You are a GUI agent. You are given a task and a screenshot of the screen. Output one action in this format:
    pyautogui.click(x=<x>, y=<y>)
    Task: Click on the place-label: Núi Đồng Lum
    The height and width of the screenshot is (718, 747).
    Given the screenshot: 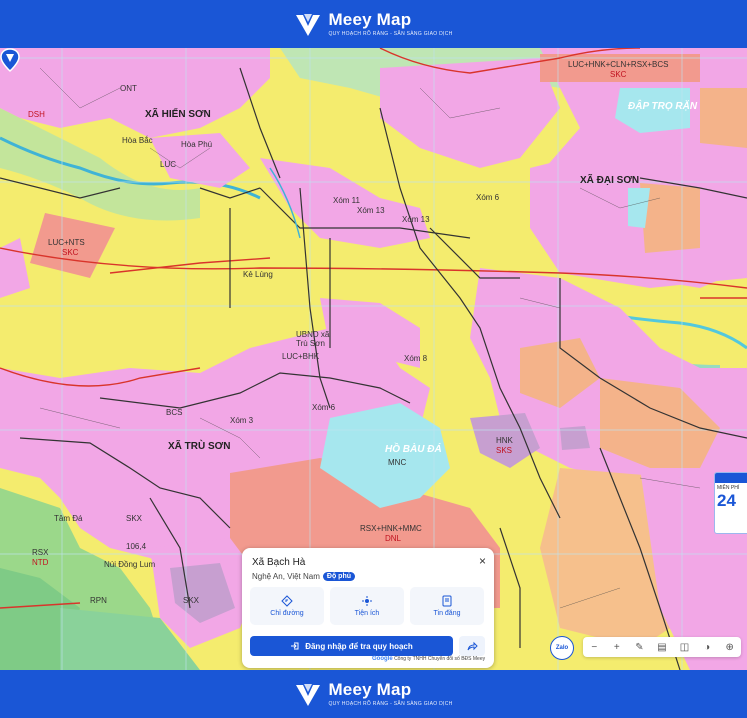 What is the action you would take?
    pyautogui.click(x=130, y=564)
    